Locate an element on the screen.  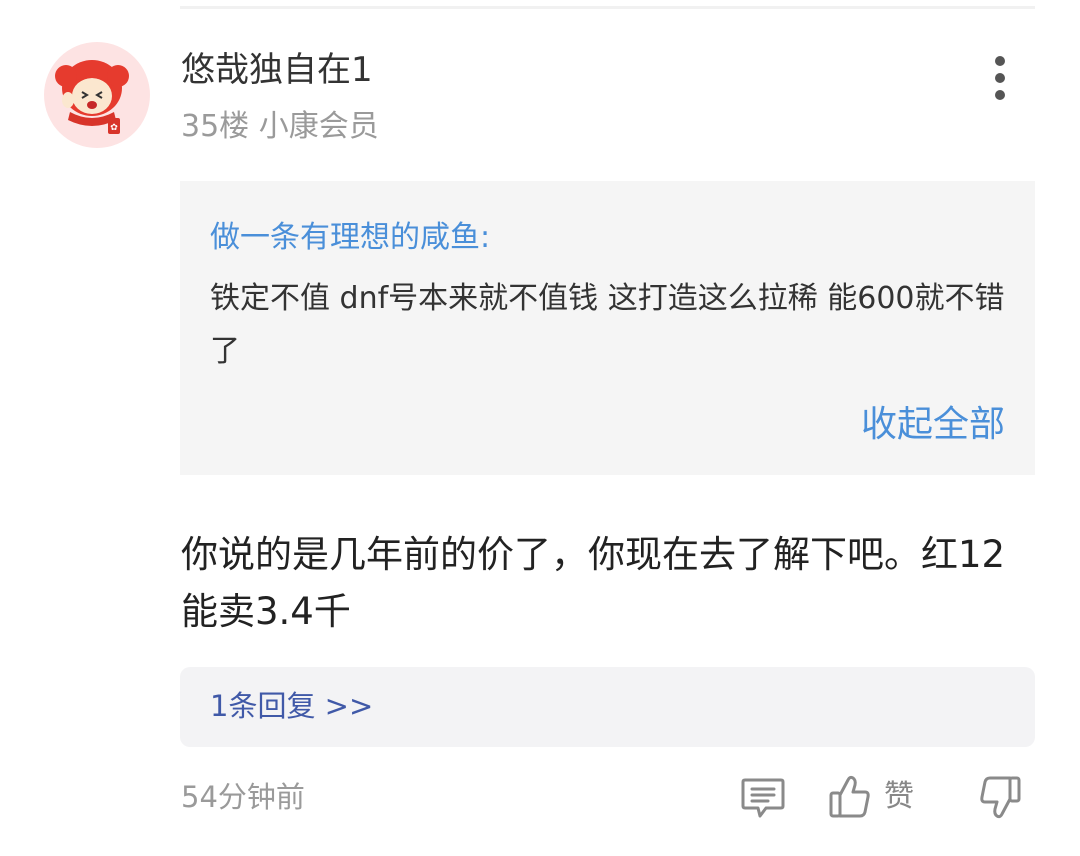
member-level: 小康会员 is located at coordinates (318, 126).